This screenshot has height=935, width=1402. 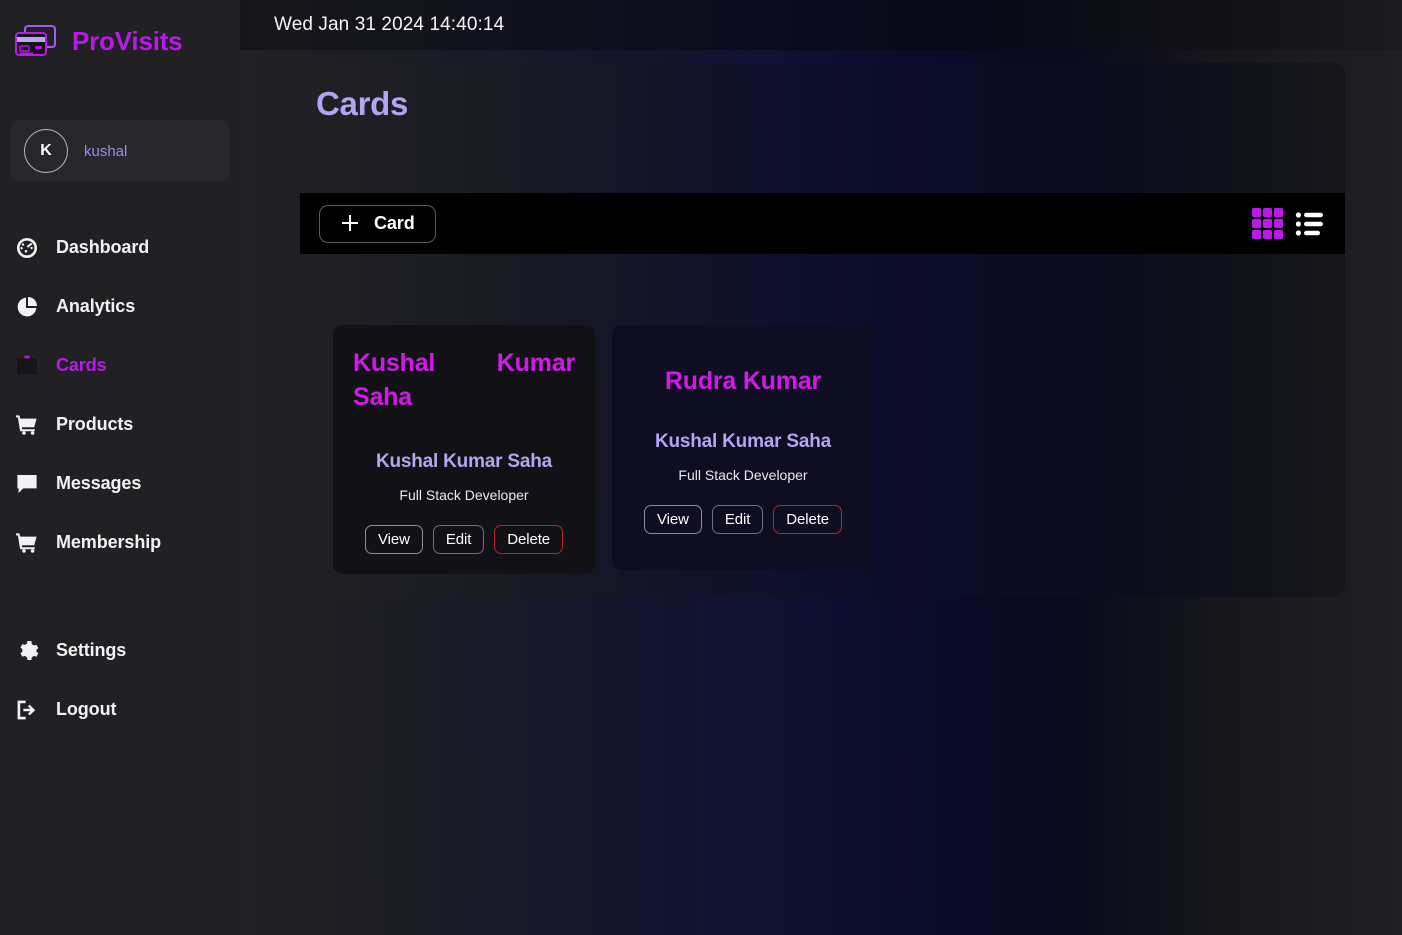 What do you see at coordinates (36, 41) in the screenshot?
I see `credit-cards-icon` at bounding box center [36, 41].